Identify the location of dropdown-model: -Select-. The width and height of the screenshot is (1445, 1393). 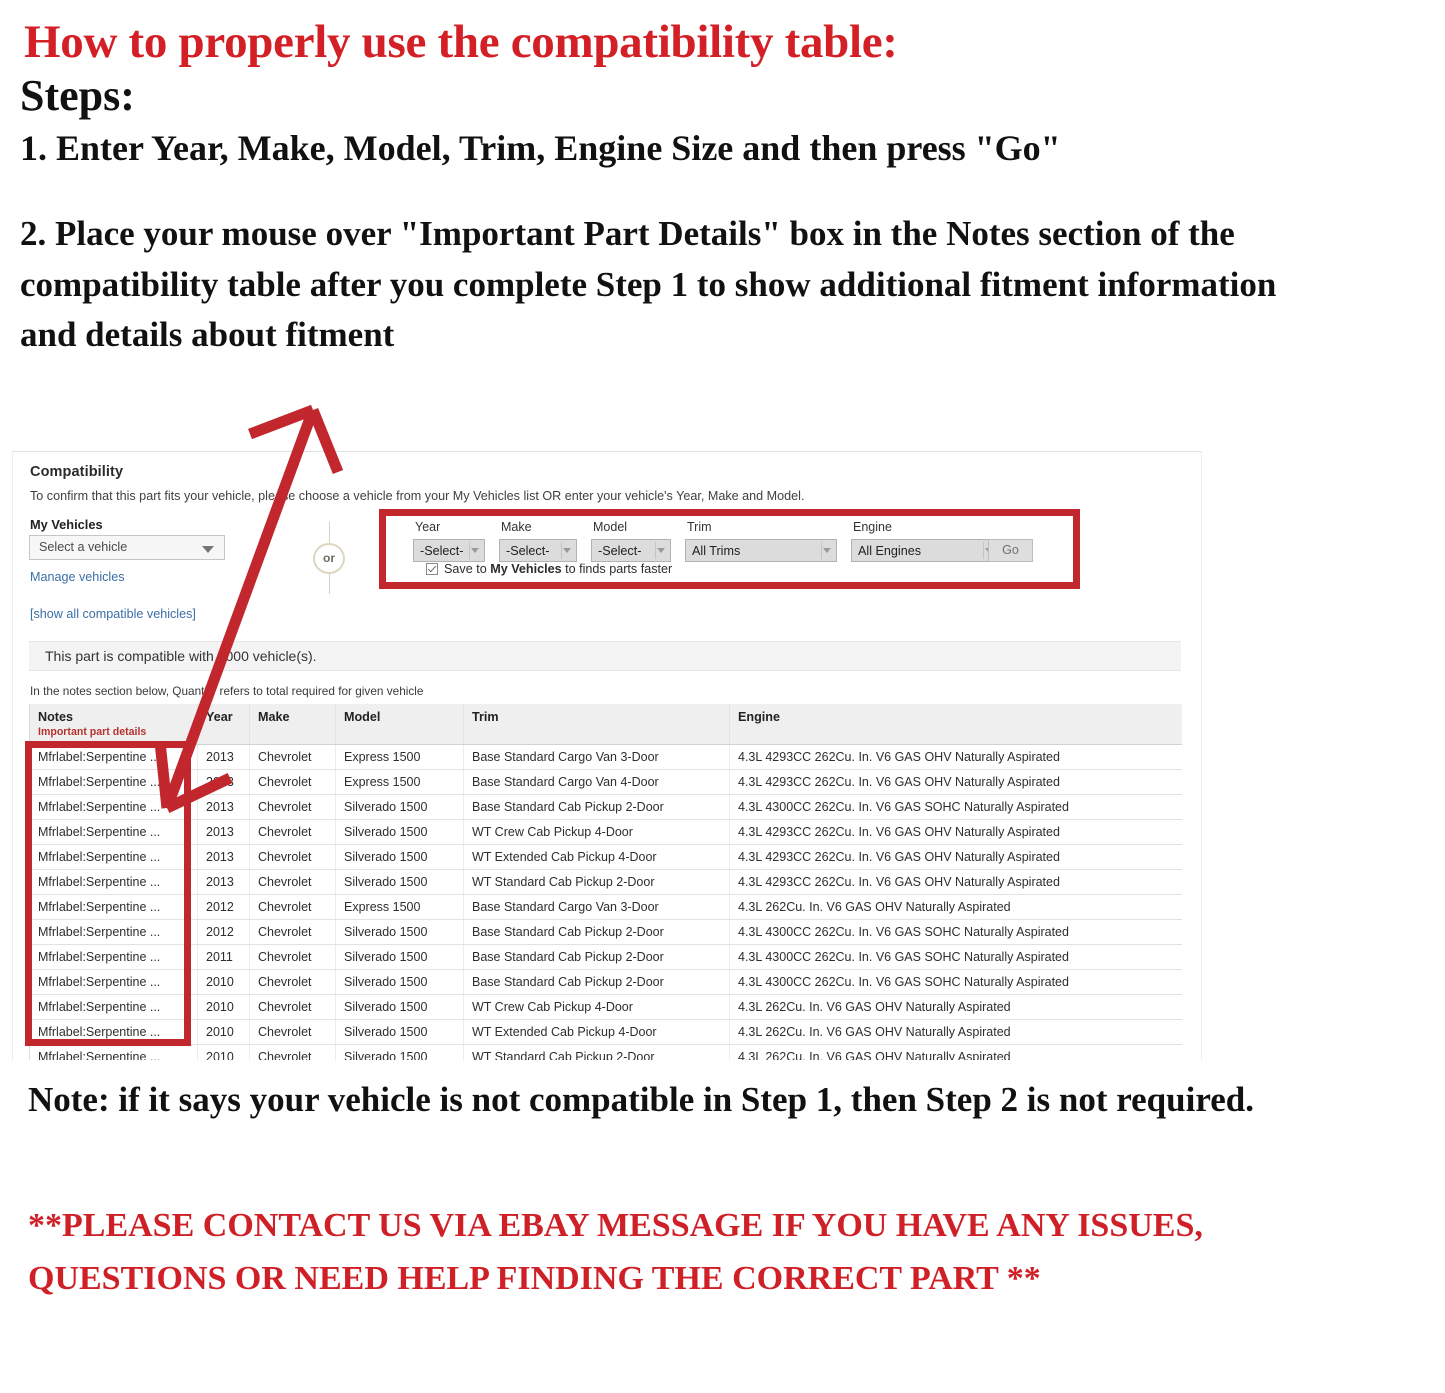
(631, 550).